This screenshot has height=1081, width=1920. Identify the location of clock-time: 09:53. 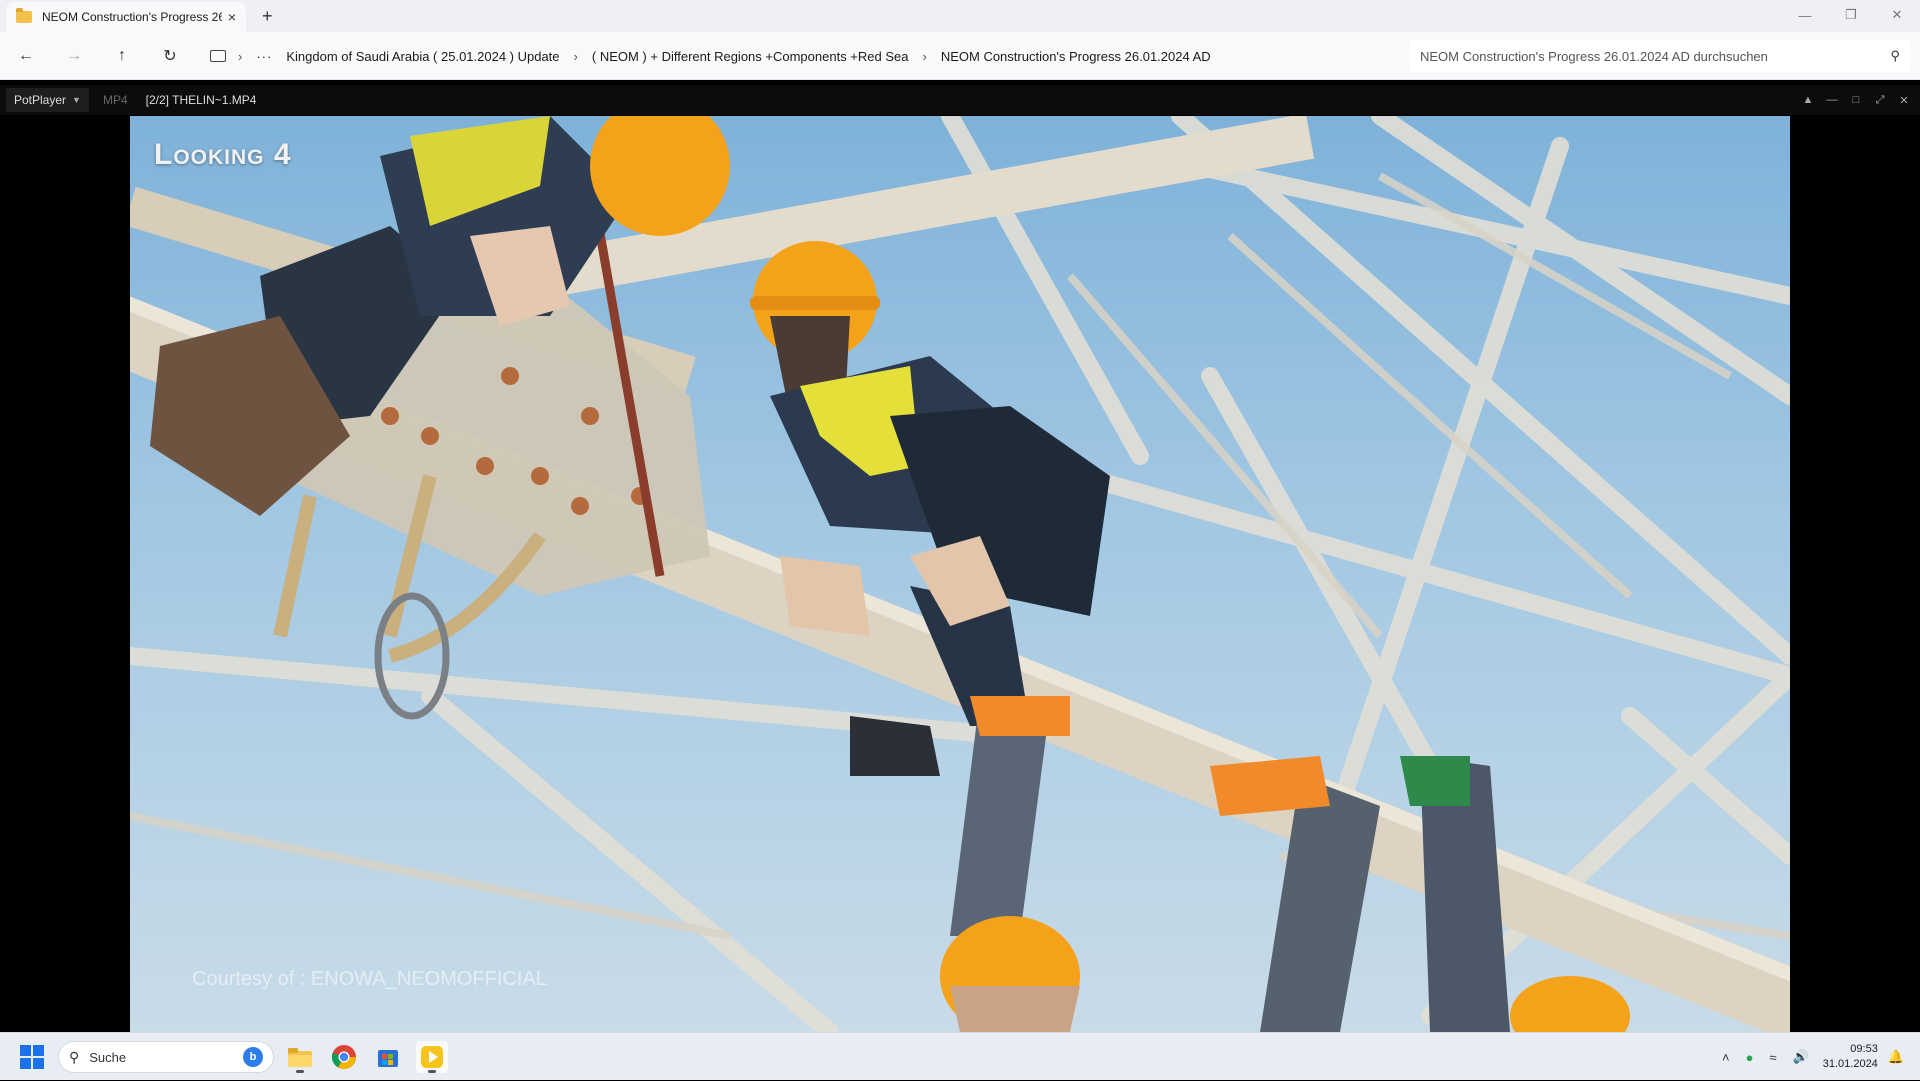
(1864, 1049).